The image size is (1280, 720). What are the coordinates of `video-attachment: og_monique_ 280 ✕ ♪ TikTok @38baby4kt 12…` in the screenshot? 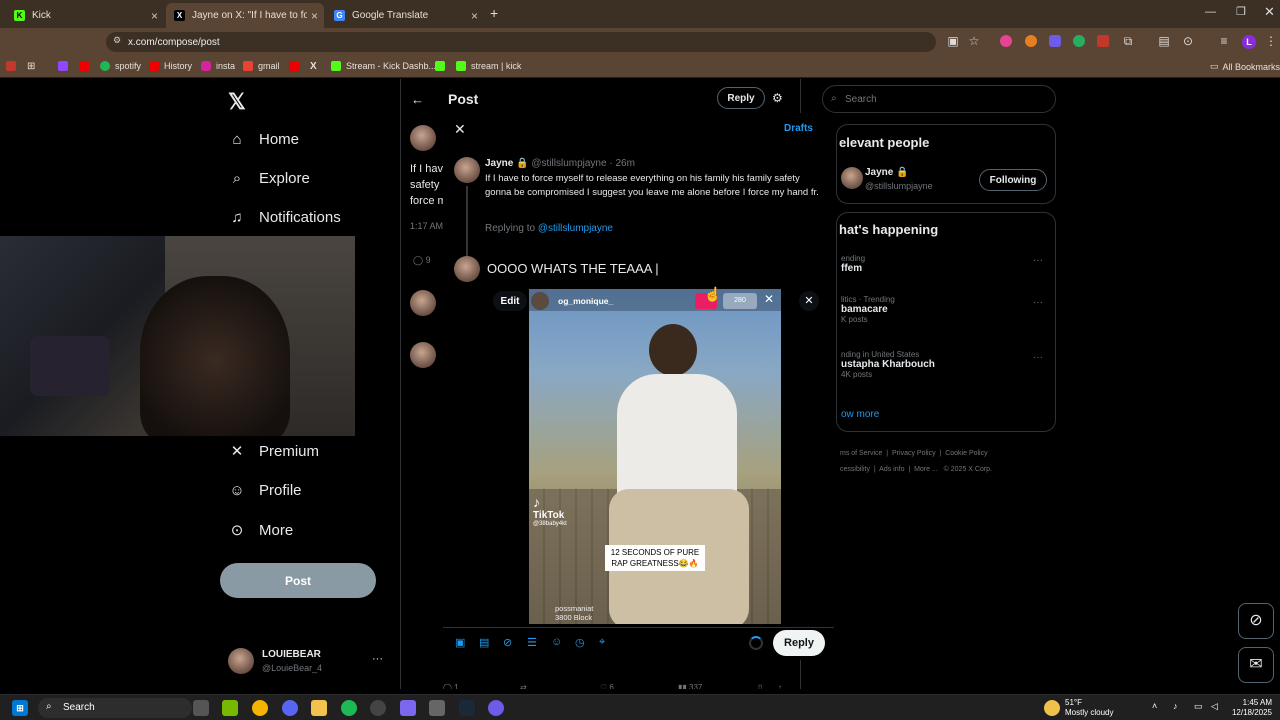 It's located at (655, 456).